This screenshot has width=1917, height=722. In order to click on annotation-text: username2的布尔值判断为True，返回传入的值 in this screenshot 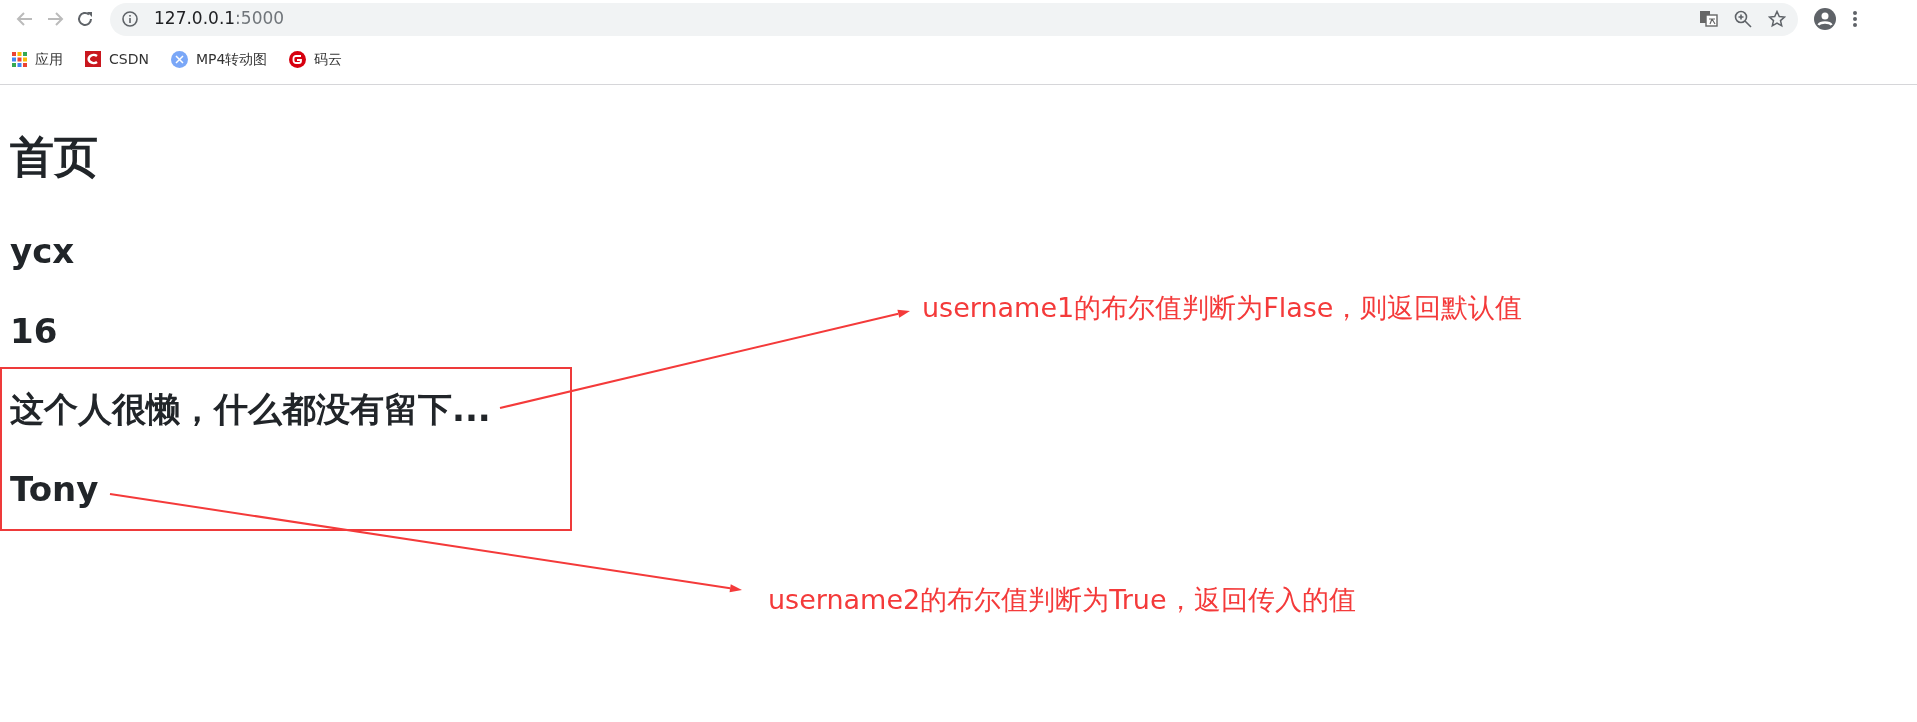, I will do `click(1062, 600)`.